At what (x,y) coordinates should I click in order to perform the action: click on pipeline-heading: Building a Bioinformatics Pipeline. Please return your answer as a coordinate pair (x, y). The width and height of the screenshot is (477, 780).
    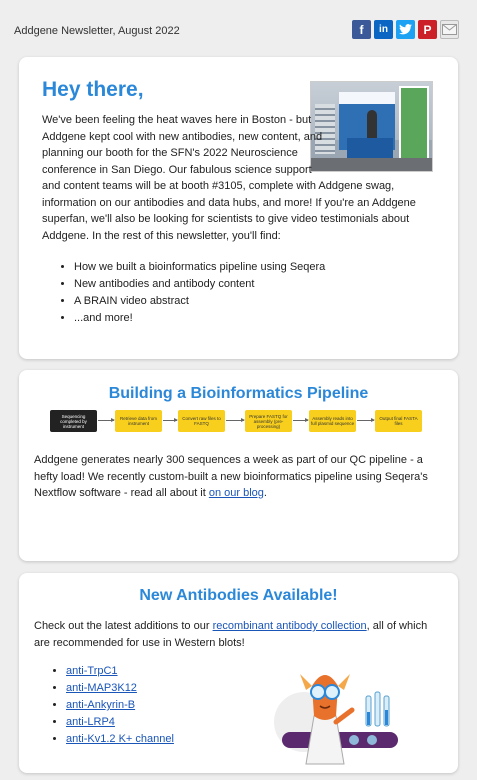
    Looking at the image, I should click on (238, 393).